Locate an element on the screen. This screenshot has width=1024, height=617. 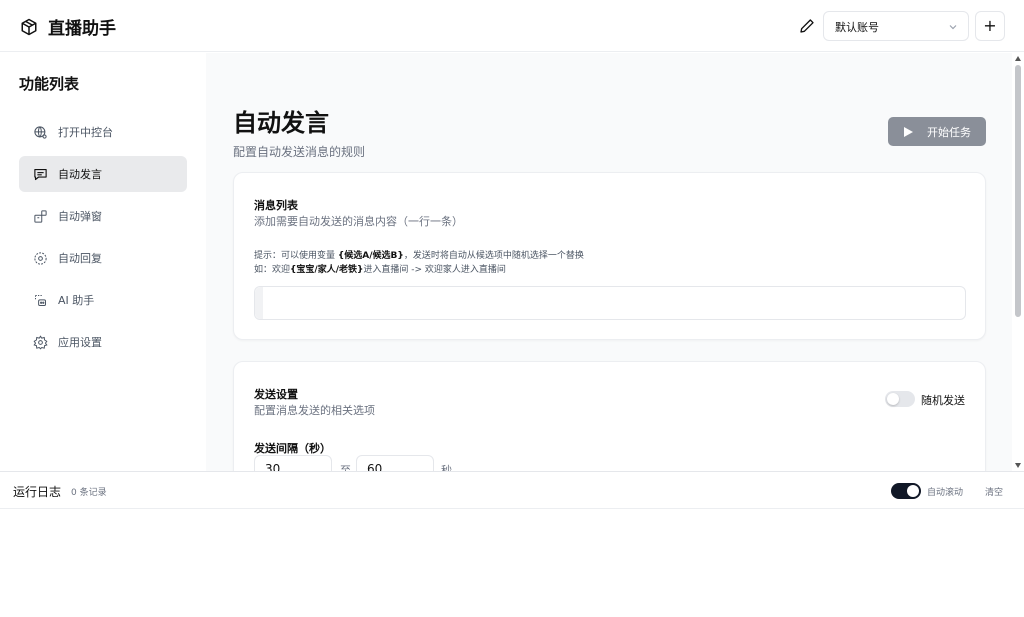
send-settings-card: 发送设置 配置消息发送的相关选项 随机发送 发送间隔（秒） 30 至 60 秒 is located at coordinates (609, 416).